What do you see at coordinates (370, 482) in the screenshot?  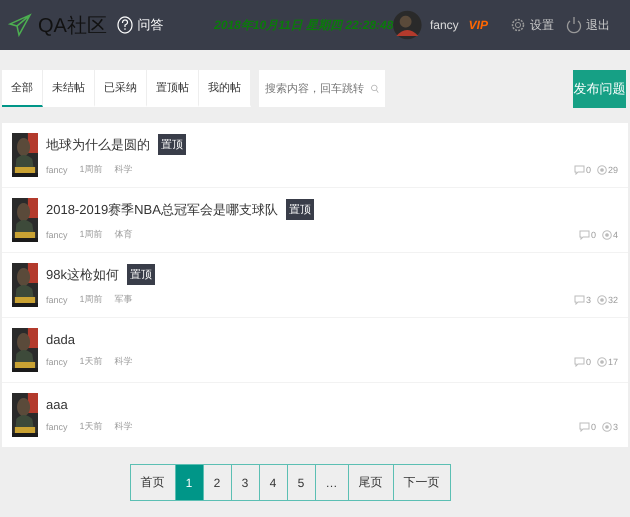 I see `page-button: 尾页` at bounding box center [370, 482].